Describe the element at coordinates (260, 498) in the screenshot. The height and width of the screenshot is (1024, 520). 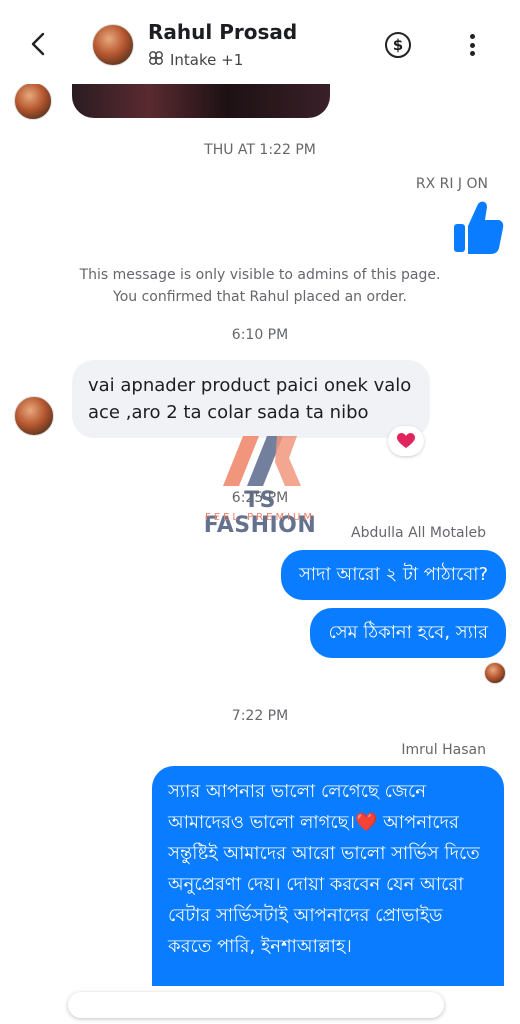
I see `timestamp: 6:25 PM` at that location.